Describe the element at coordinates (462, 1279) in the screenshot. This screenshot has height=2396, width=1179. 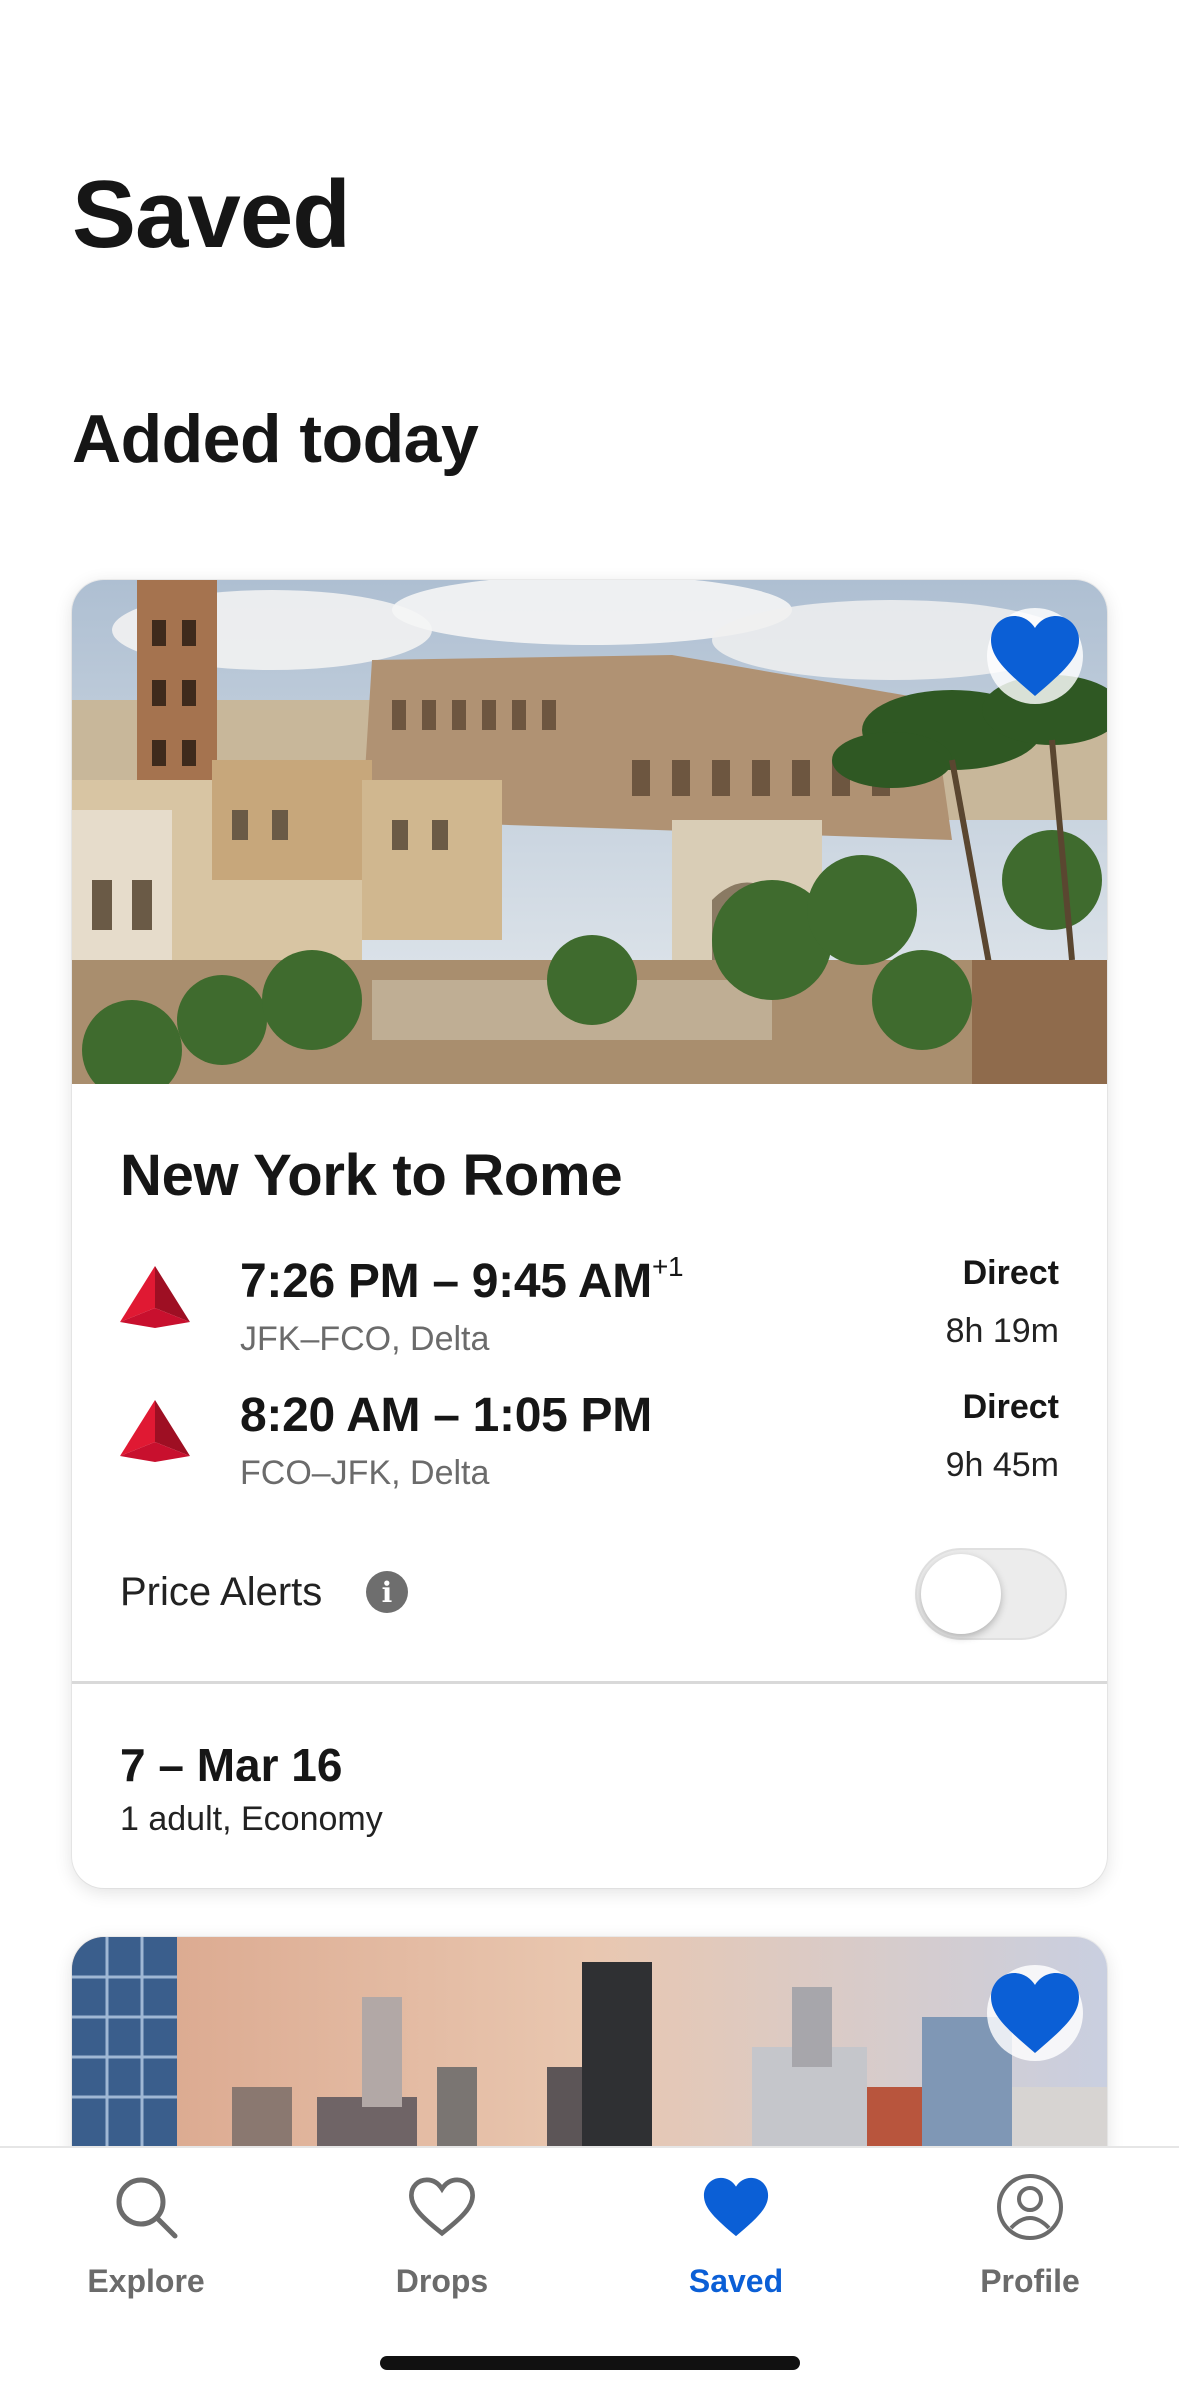
I see `flight-times: 7:26 PM – 9:45 AM+1` at that location.